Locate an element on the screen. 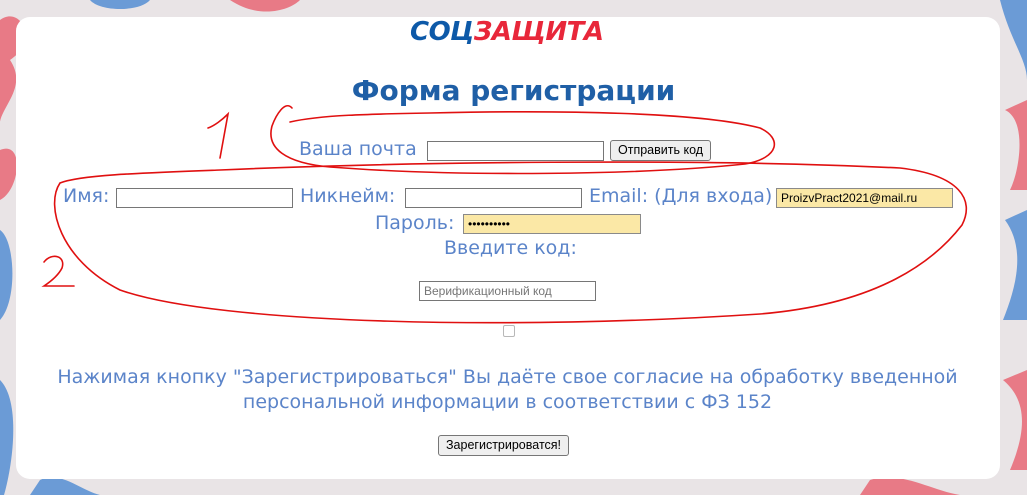  sotszashchita-logo: СОЦЗАЩИТА is located at coordinates (507, 32).